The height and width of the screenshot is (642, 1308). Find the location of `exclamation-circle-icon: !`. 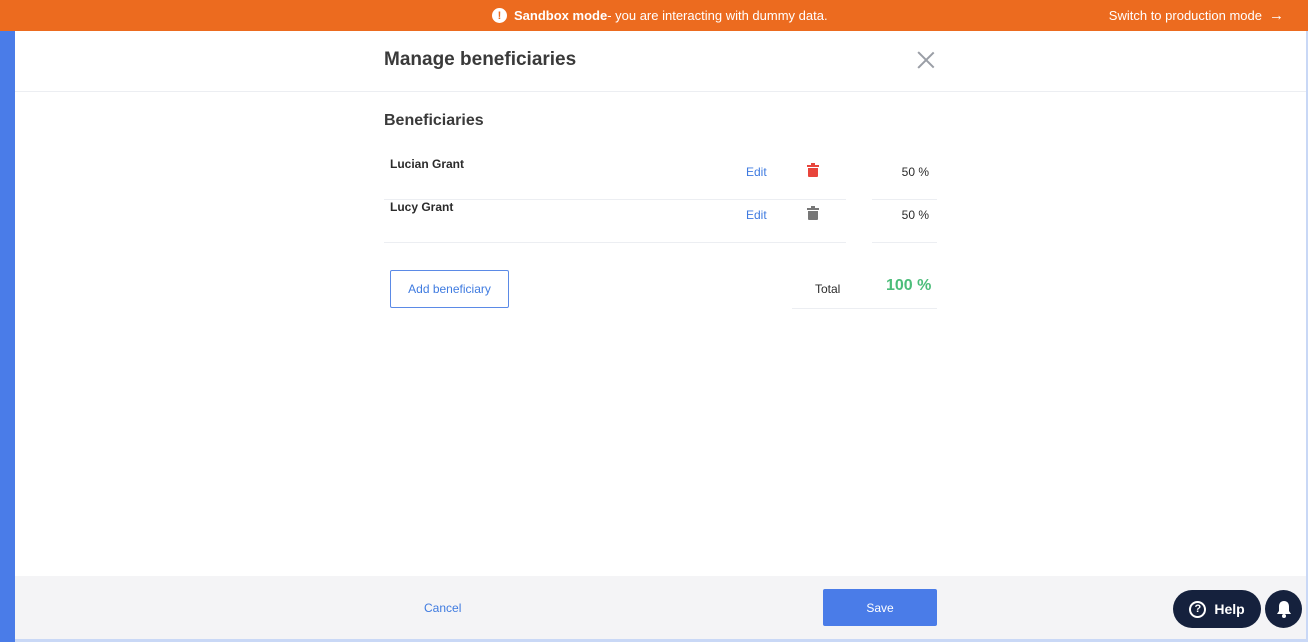

exclamation-circle-icon: ! is located at coordinates (499, 15).